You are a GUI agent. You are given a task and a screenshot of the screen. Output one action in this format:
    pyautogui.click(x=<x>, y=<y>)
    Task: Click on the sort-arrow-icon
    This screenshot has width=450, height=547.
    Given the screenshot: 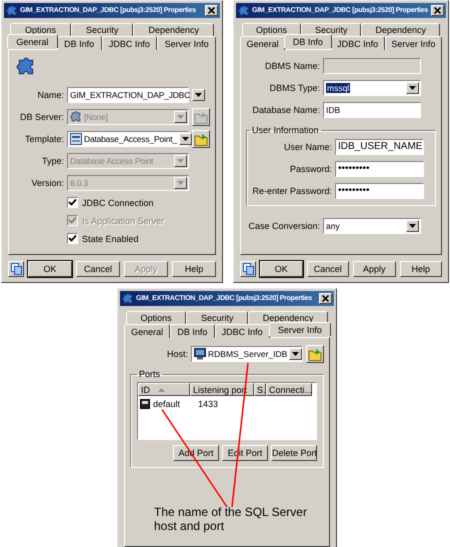 What is the action you would take?
    pyautogui.click(x=161, y=390)
    